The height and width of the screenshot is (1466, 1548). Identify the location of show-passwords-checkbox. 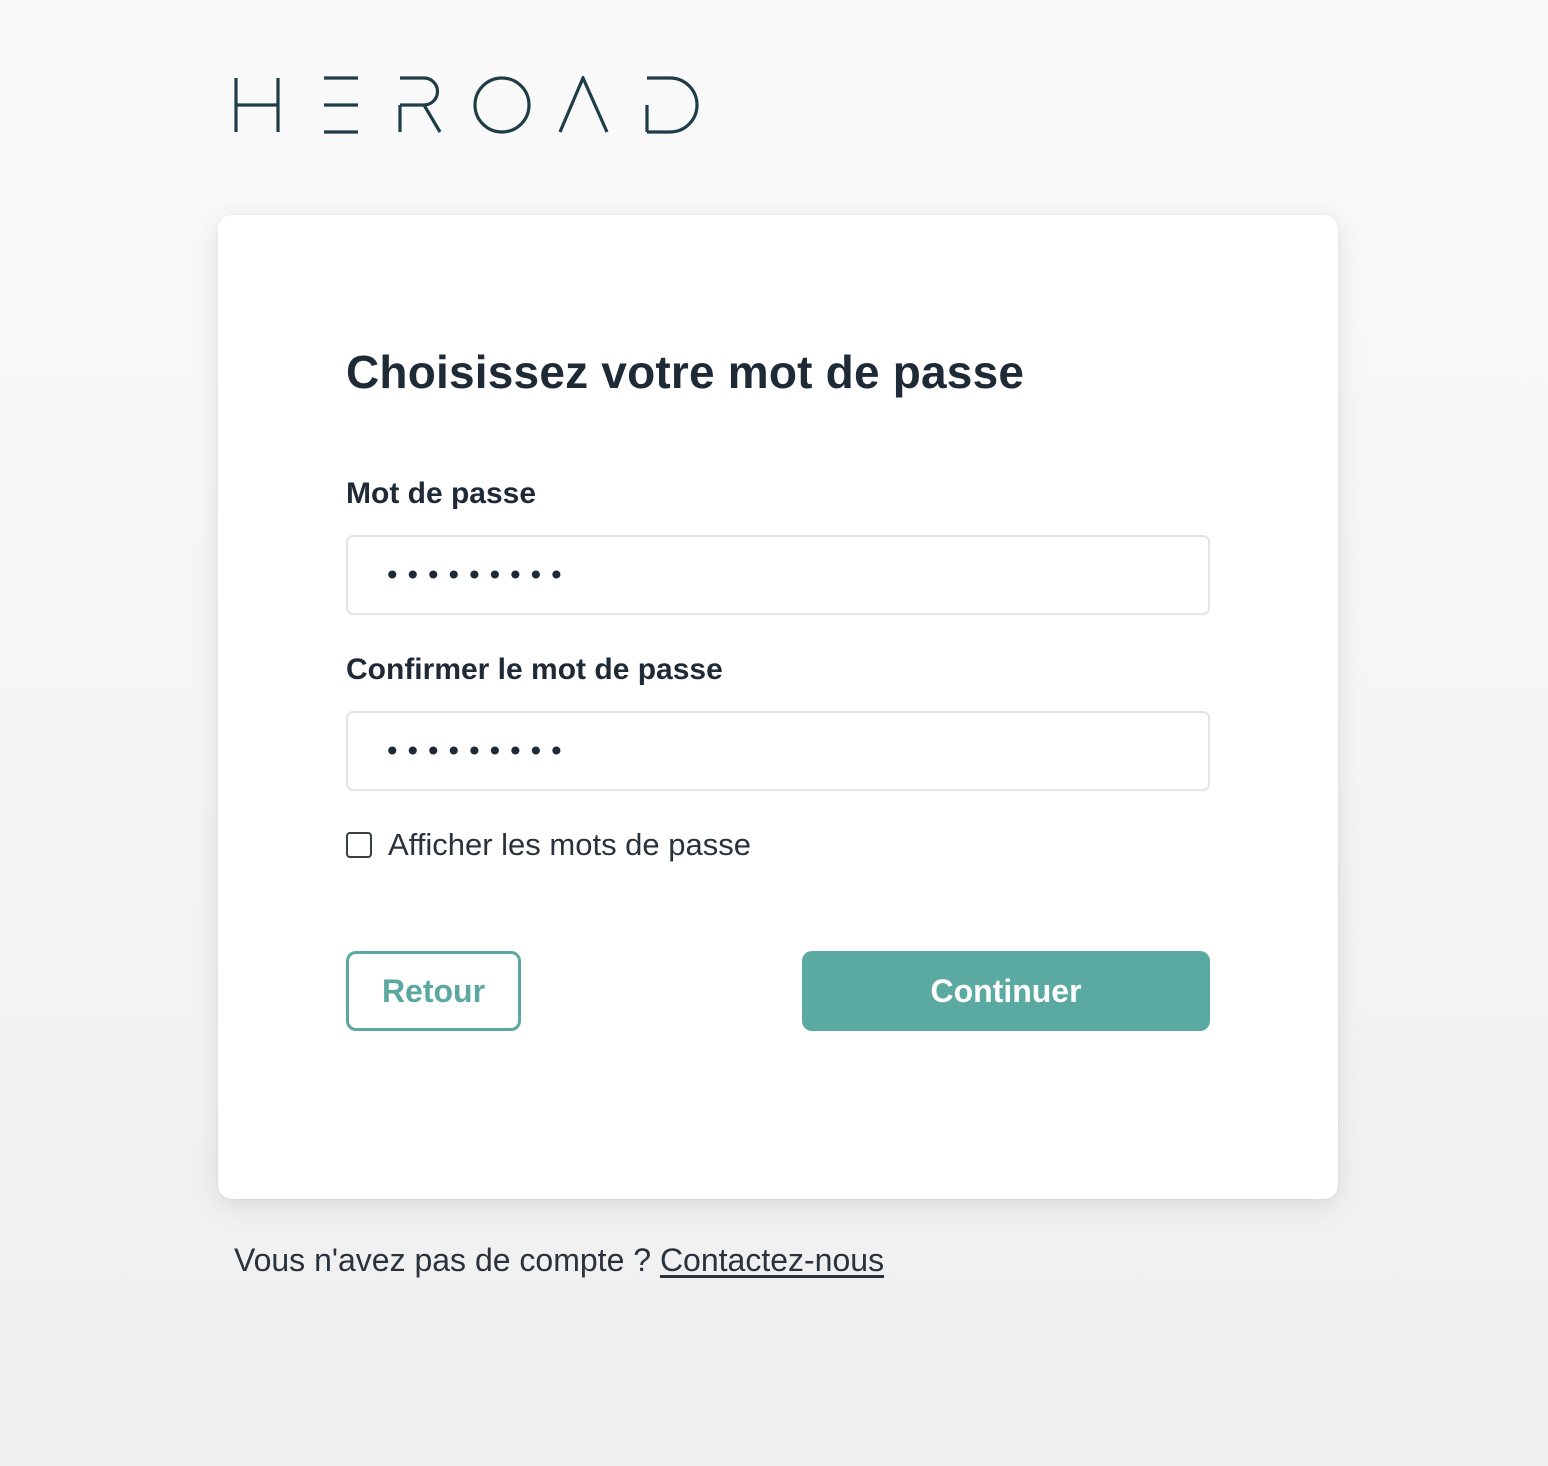
(359, 845).